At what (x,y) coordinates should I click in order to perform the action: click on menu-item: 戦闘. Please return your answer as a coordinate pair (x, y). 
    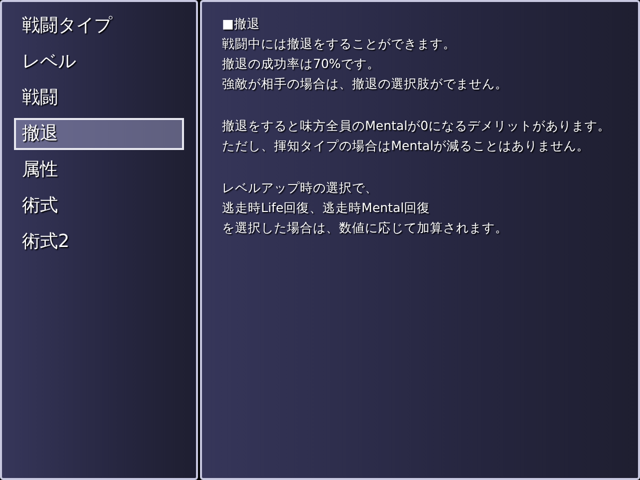
    Looking at the image, I should click on (99, 98).